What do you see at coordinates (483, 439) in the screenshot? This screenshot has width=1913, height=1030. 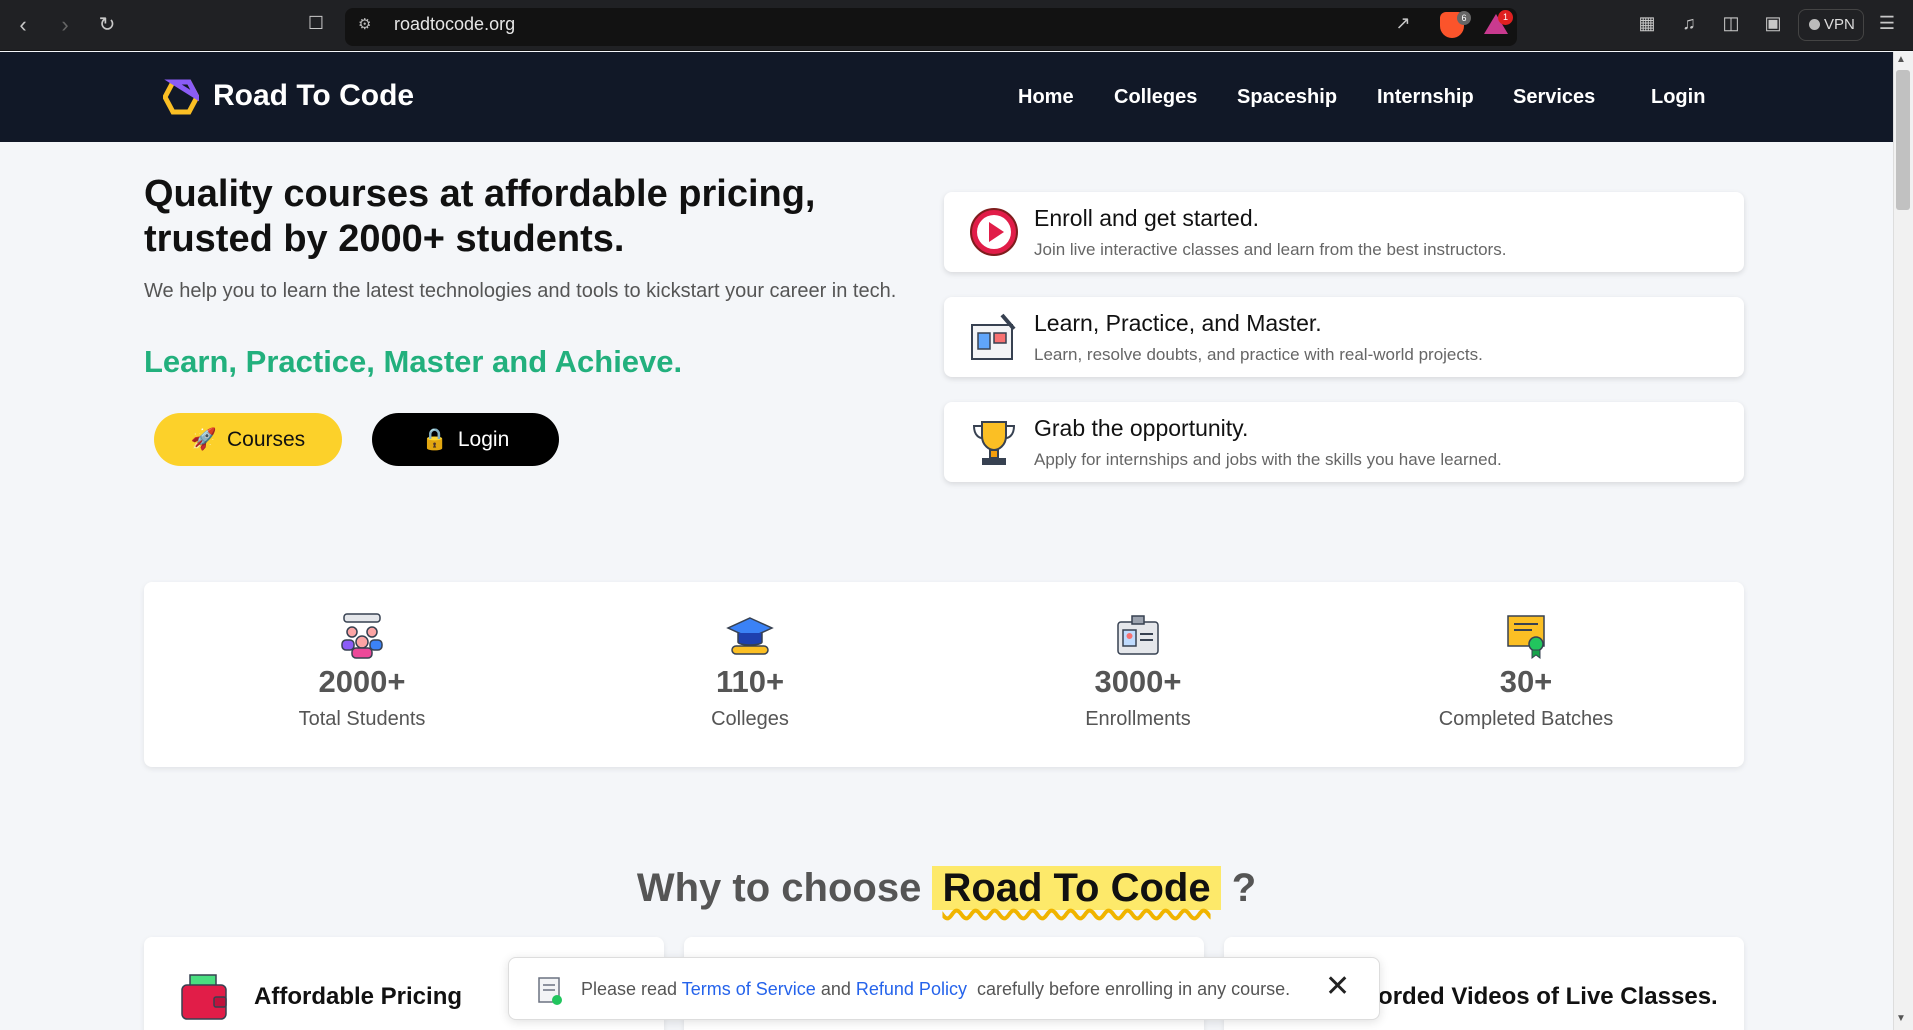 I see `login-button-label: Login` at bounding box center [483, 439].